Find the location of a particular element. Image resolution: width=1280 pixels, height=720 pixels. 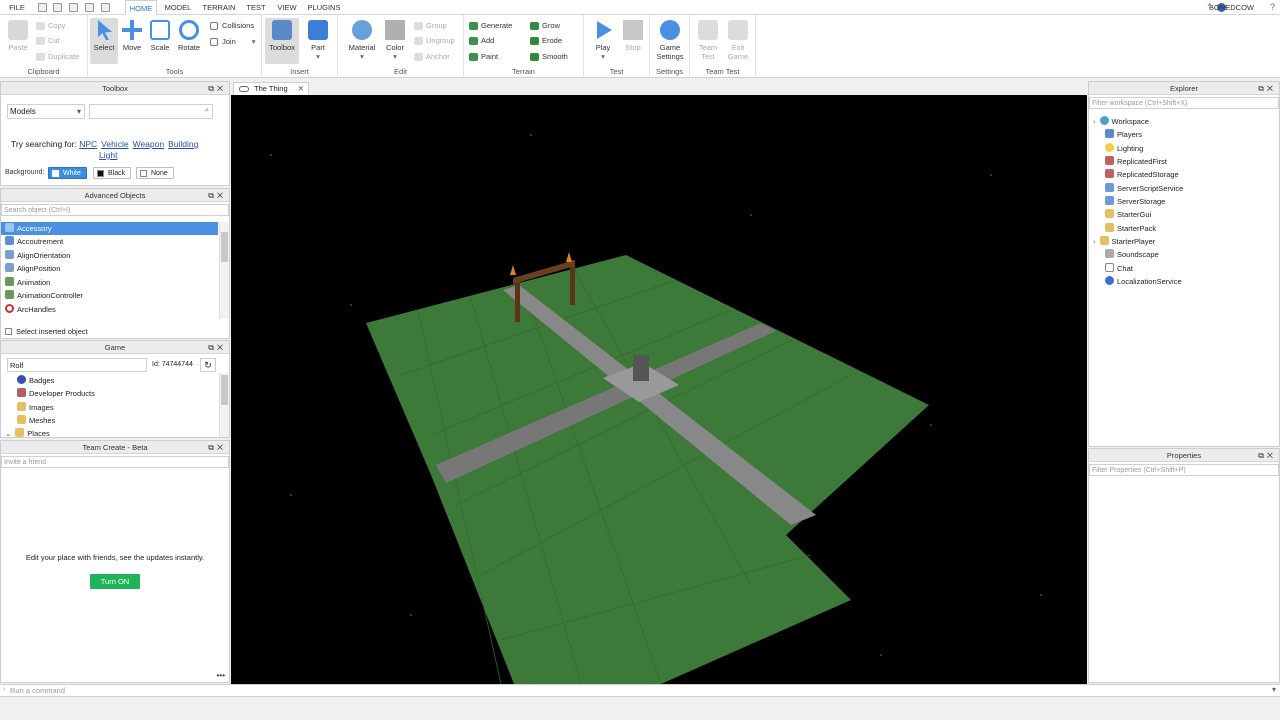

object-item-accoutrement: Accoutrement is located at coordinates (34, 241).